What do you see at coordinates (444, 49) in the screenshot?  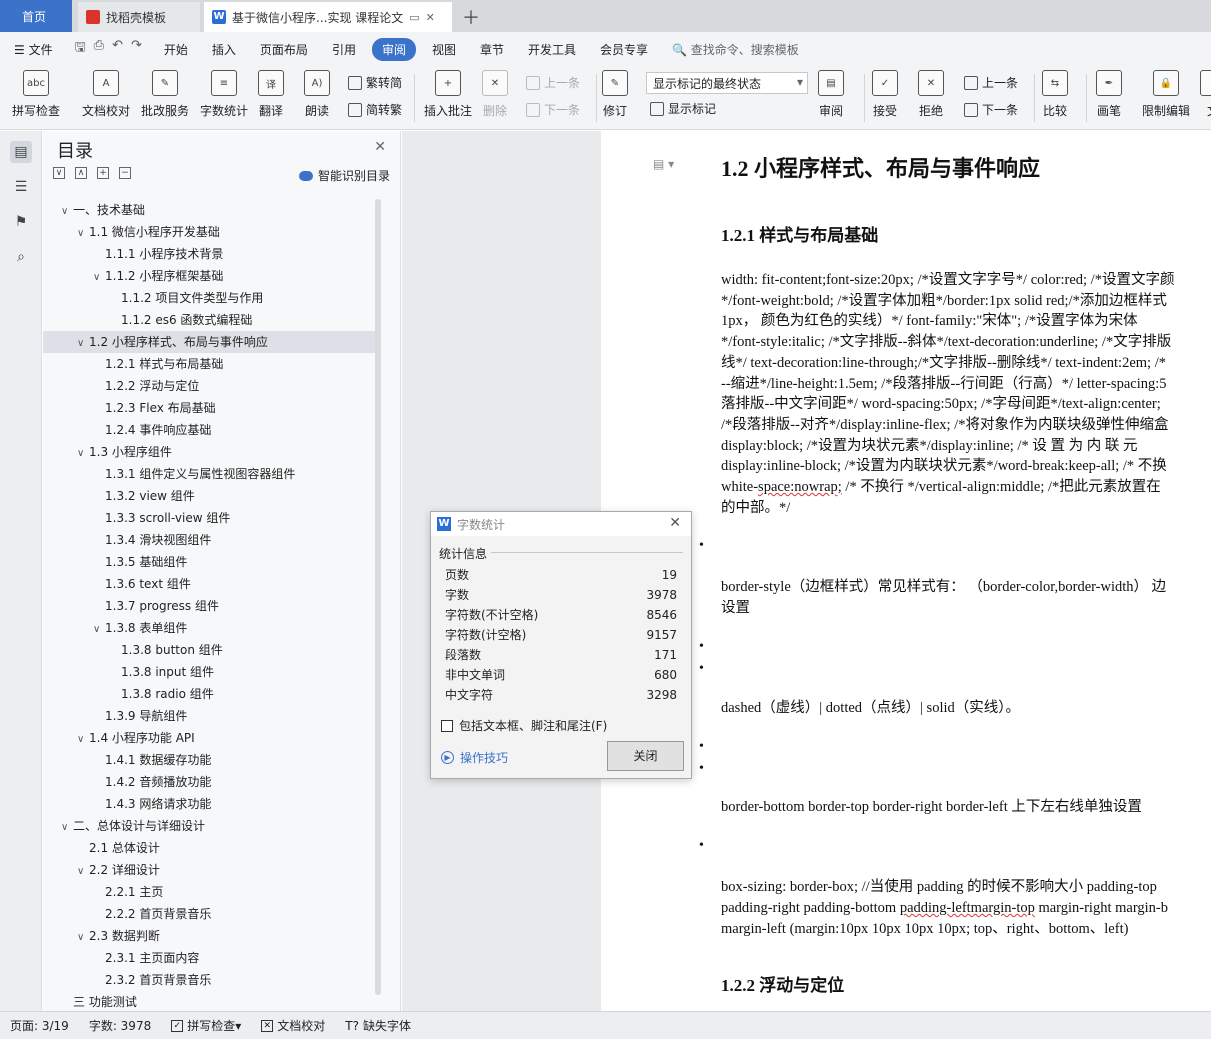 I see `menu-view: 视图` at bounding box center [444, 49].